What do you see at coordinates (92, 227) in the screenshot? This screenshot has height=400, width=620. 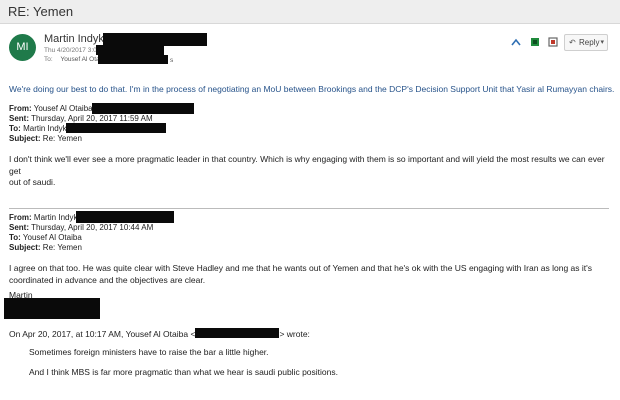 I see `sent-value: Thursday, April 20, 2017 10:44 AM` at bounding box center [92, 227].